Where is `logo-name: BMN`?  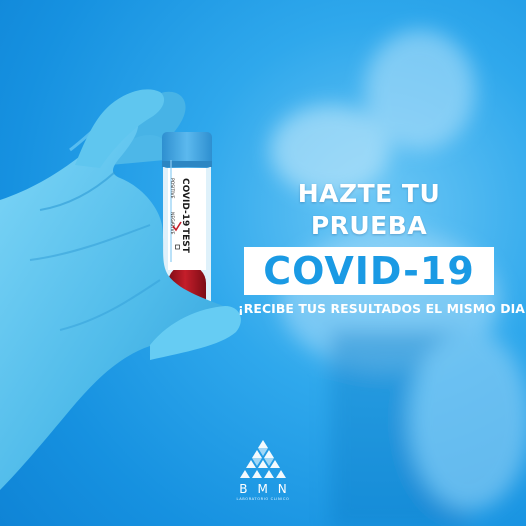 logo-name: BMN is located at coordinates (268, 489).